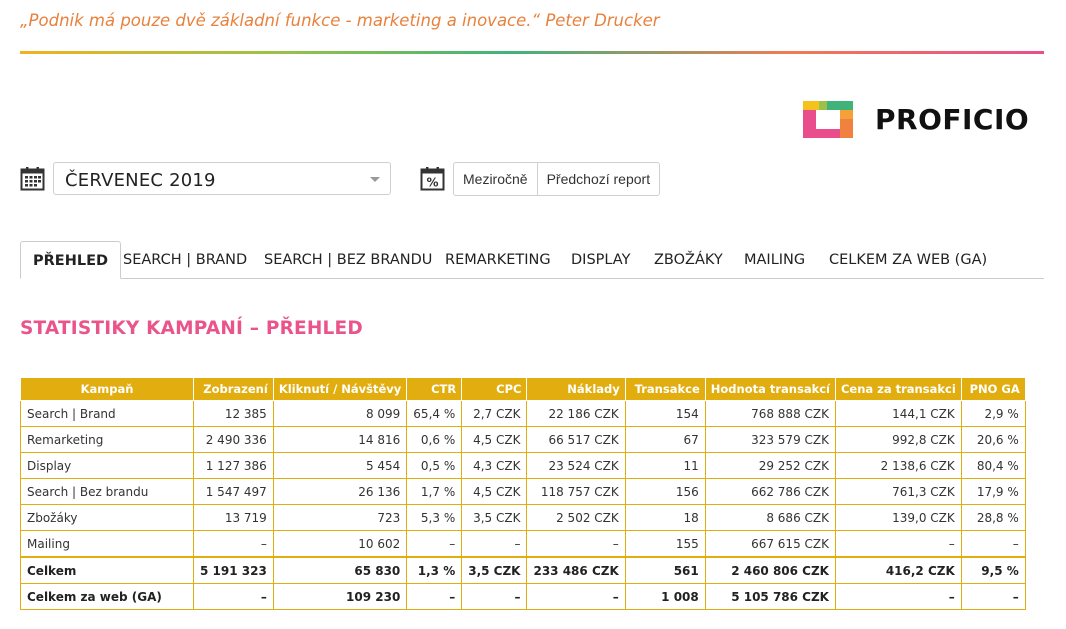 Image resolution: width=1066 pixels, height=629 pixels. What do you see at coordinates (107, 596) in the screenshot?
I see `table-cell: Celkem za web (GA)` at bounding box center [107, 596].